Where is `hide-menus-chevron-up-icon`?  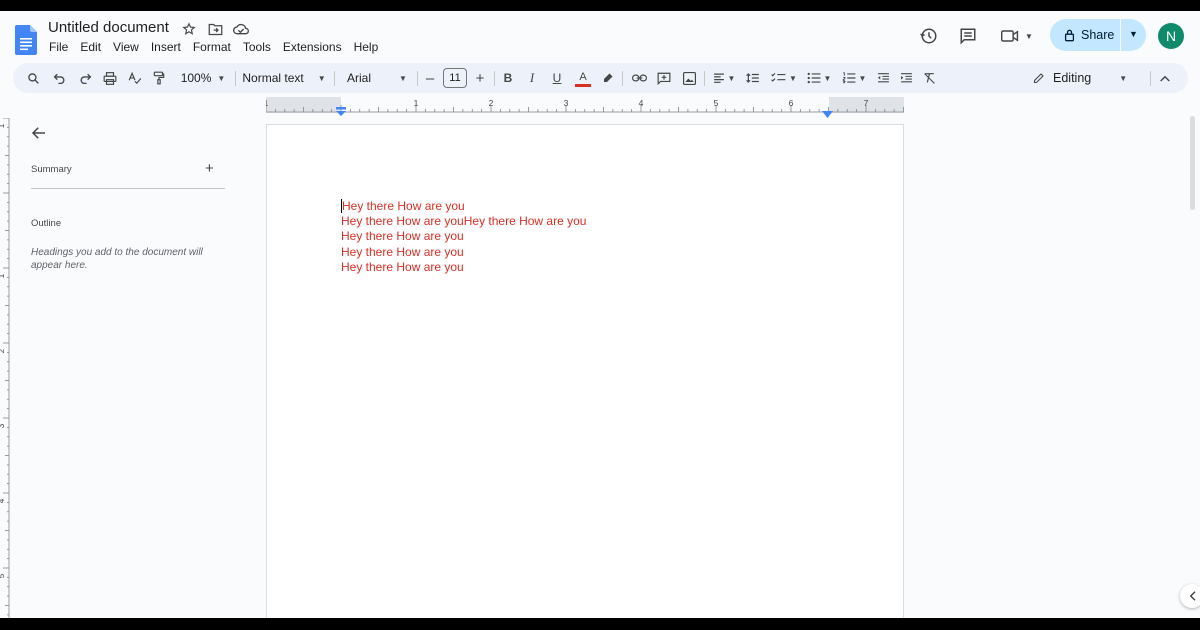
hide-menus-chevron-up-icon is located at coordinates (1165, 78).